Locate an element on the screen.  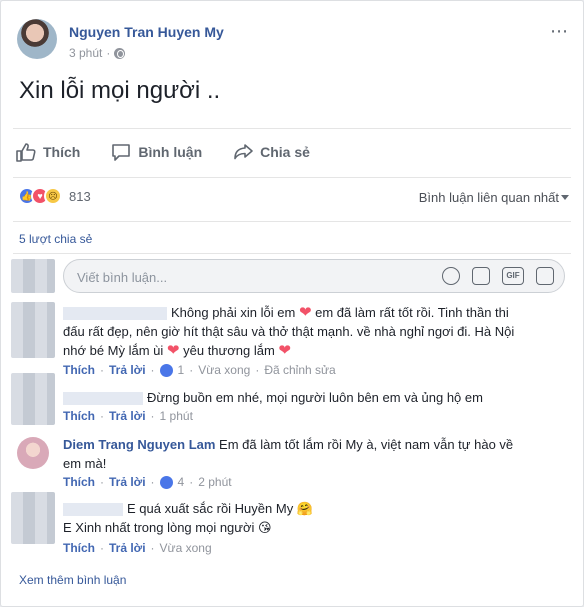
reactions-summary: 👍 ♥ ☹ 813 is located at coordinates (54, 196).